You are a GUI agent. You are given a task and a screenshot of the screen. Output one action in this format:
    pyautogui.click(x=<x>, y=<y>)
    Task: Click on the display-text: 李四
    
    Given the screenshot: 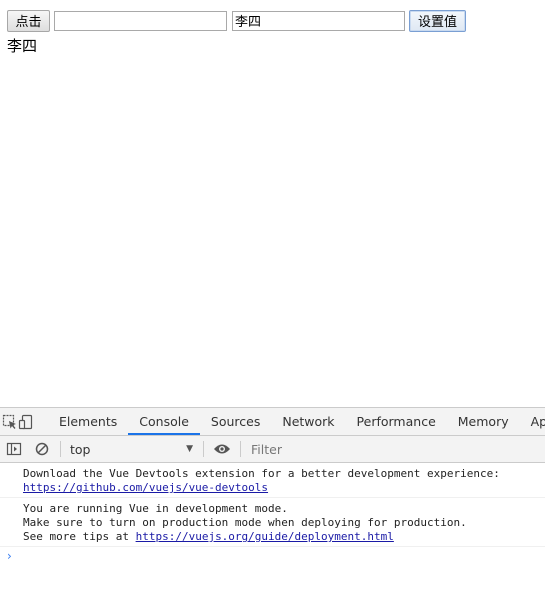 What is the action you would take?
    pyautogui.click(x=22, y=46)
    